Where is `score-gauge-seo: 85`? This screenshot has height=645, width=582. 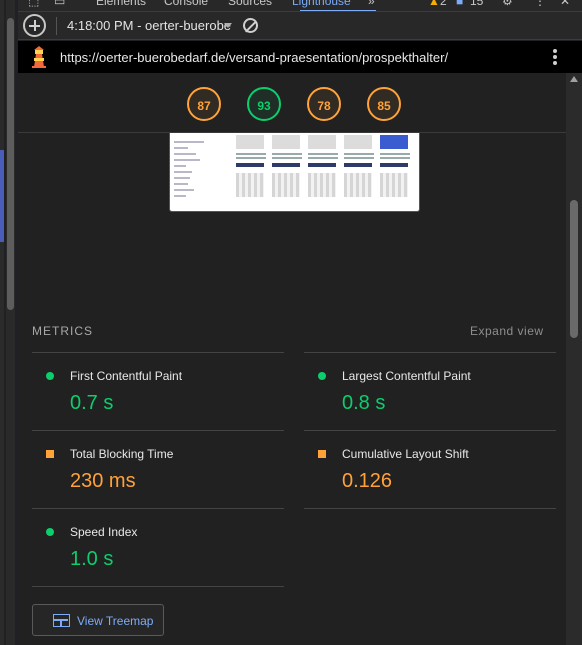 score-gauge-seo: 85 is located at coordinates (384, 104).